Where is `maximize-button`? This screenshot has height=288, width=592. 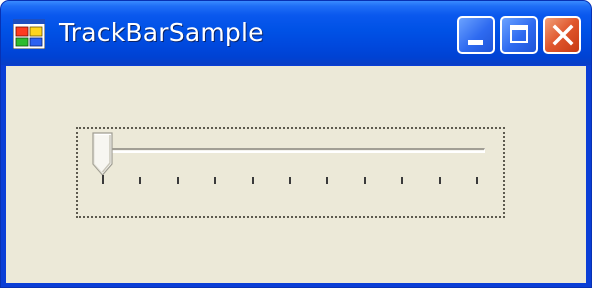 maximize-button is located at coordinates (519, 35).